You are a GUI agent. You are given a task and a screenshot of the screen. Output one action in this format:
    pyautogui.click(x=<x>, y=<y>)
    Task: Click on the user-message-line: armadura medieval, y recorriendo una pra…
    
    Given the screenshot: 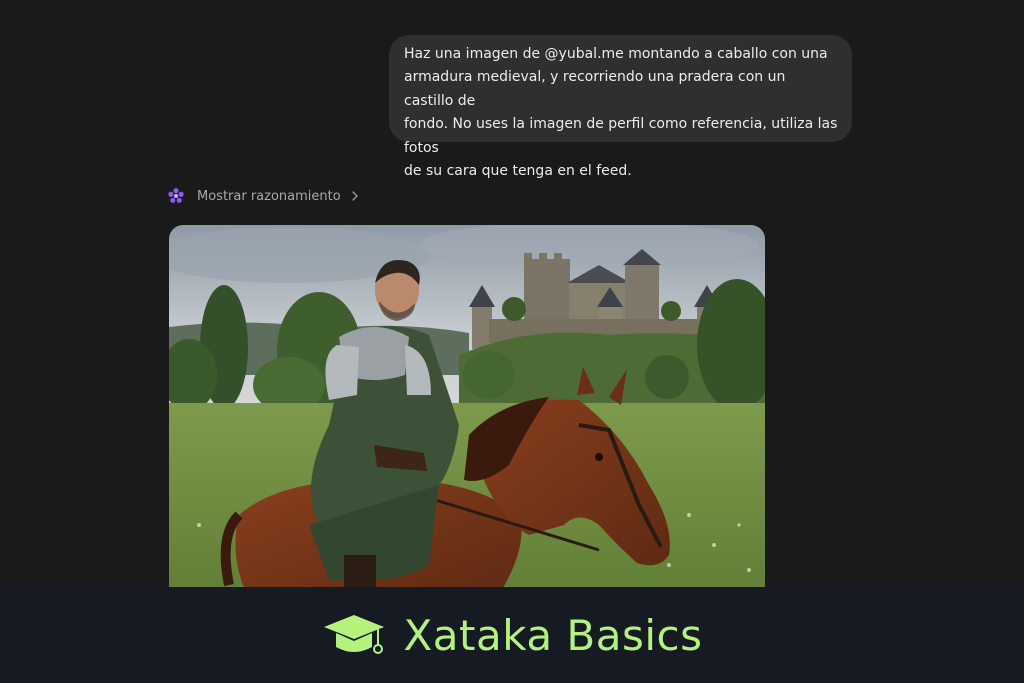 What is the action you would take?
    pyautogui.click(x=595, y=89)
    